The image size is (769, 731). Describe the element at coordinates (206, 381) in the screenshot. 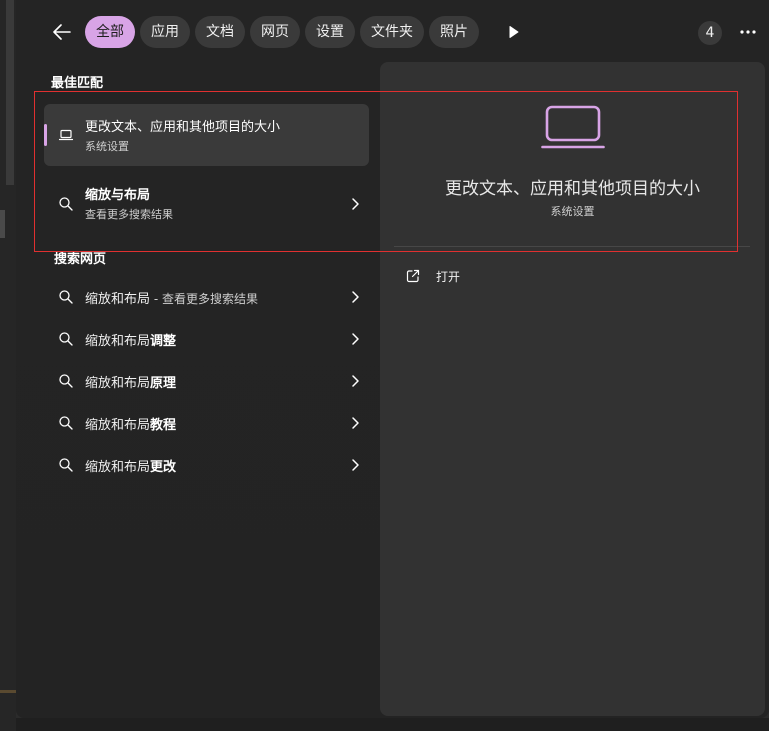

I see `web-search-item: 缩放和布局原理` at that location.